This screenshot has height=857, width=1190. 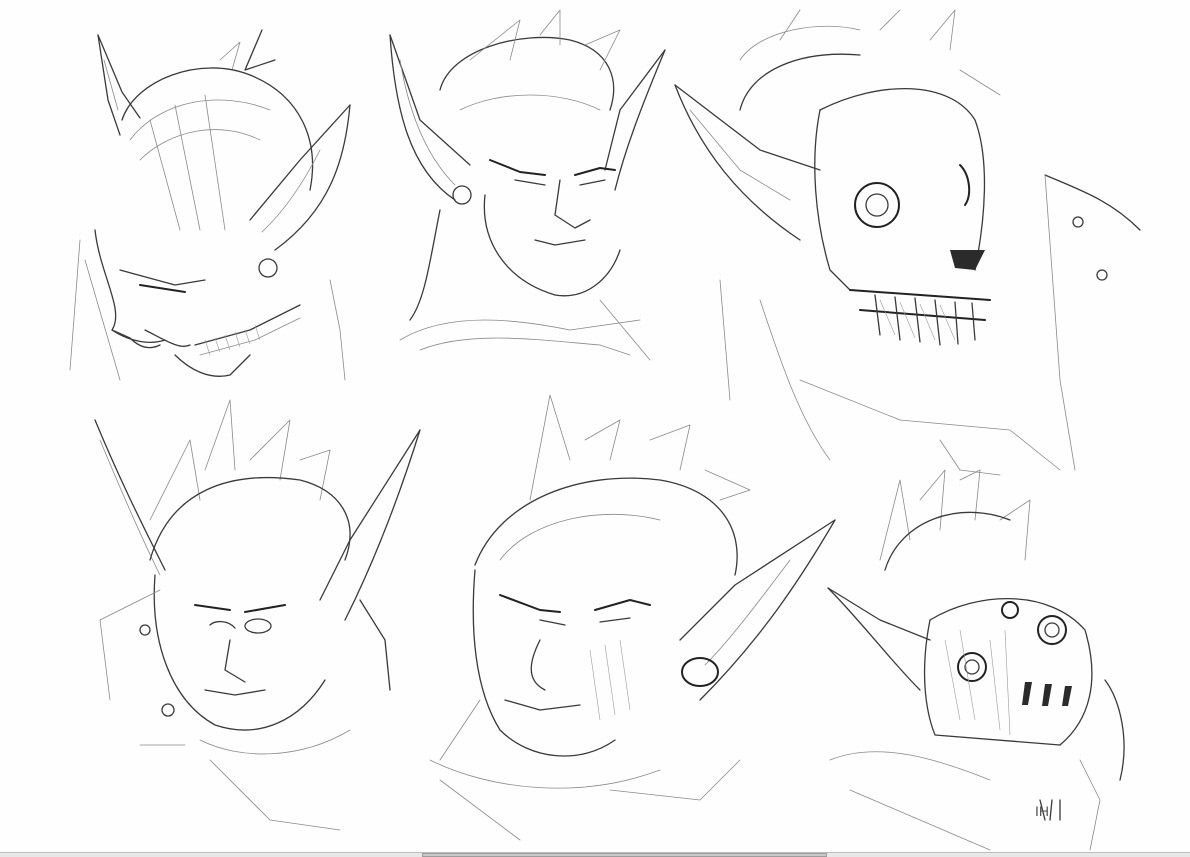 I want to click on goblin-head-6-masked: IH, so click(x=976, y=660).